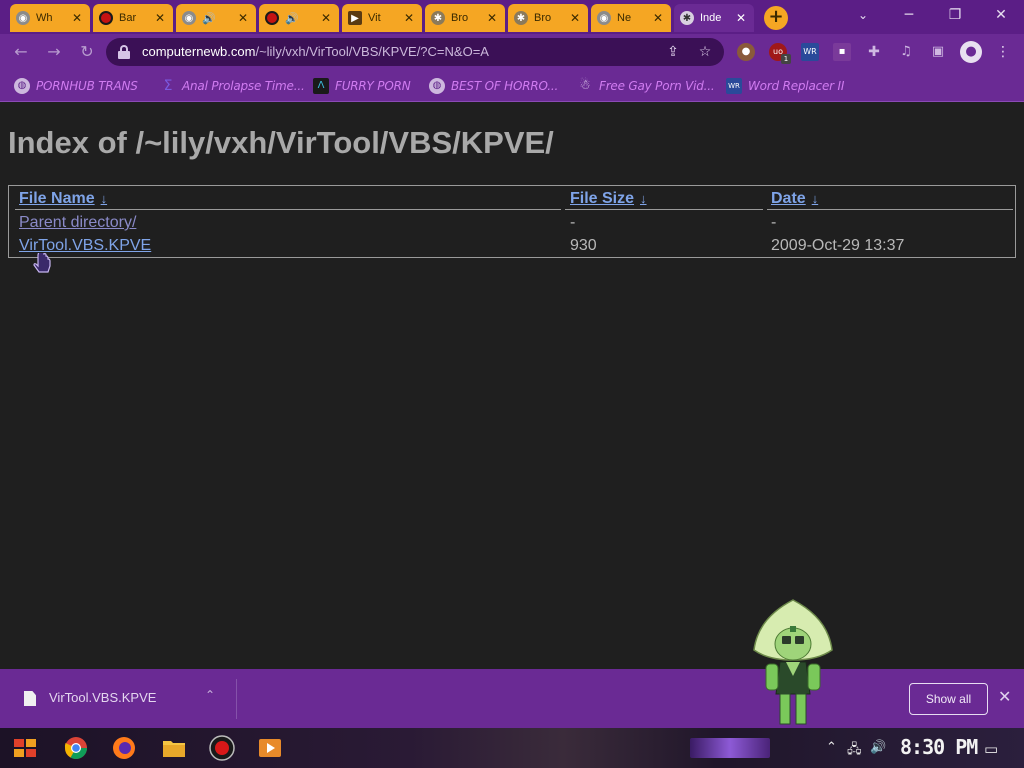  Describe the element at coordinates (1001, 15) in the screenshot. I see `close-window-button: ✕` at that location.